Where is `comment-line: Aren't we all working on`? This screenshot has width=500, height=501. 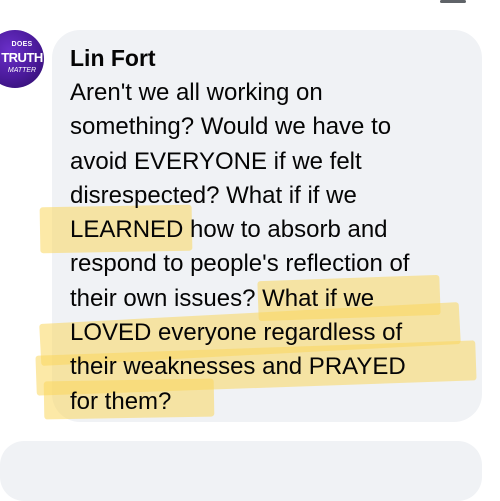
comment-line: Aren't we all working on is located at coordinates (196, 92).